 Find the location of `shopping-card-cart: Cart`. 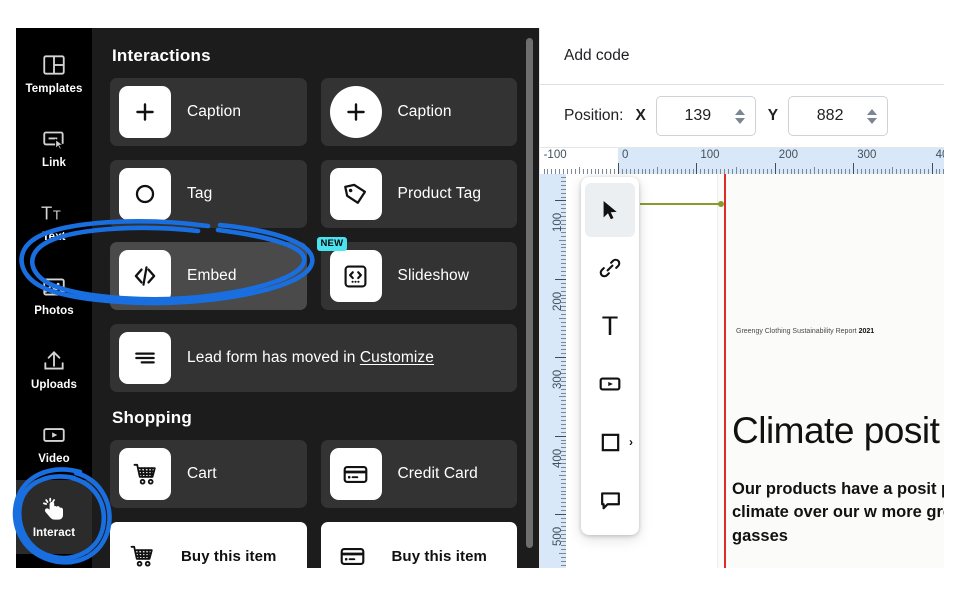

shopping-card-cart: Cart is located at coordinates (208, 474).